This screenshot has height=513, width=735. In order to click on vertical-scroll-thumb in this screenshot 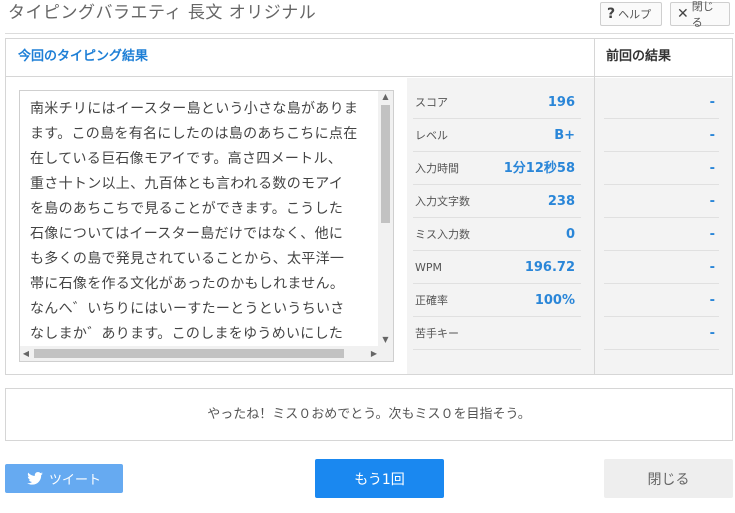, I will do `click(385, 164)`.